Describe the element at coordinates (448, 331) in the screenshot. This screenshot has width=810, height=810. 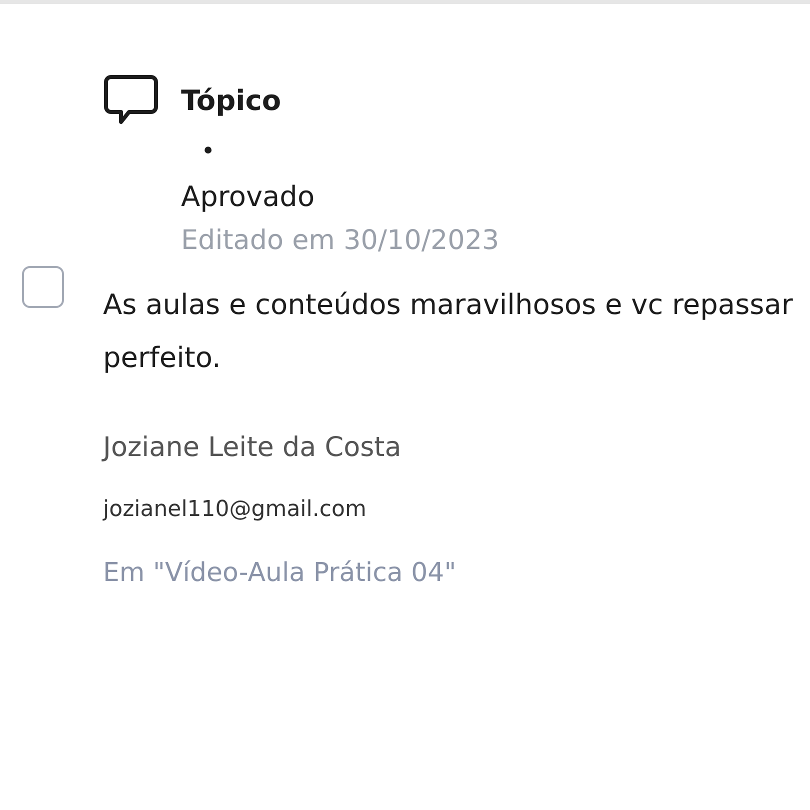
I see `comment-text: As aulas e conteúdos maravilhosos e vc repassar perfeito.` at that location.